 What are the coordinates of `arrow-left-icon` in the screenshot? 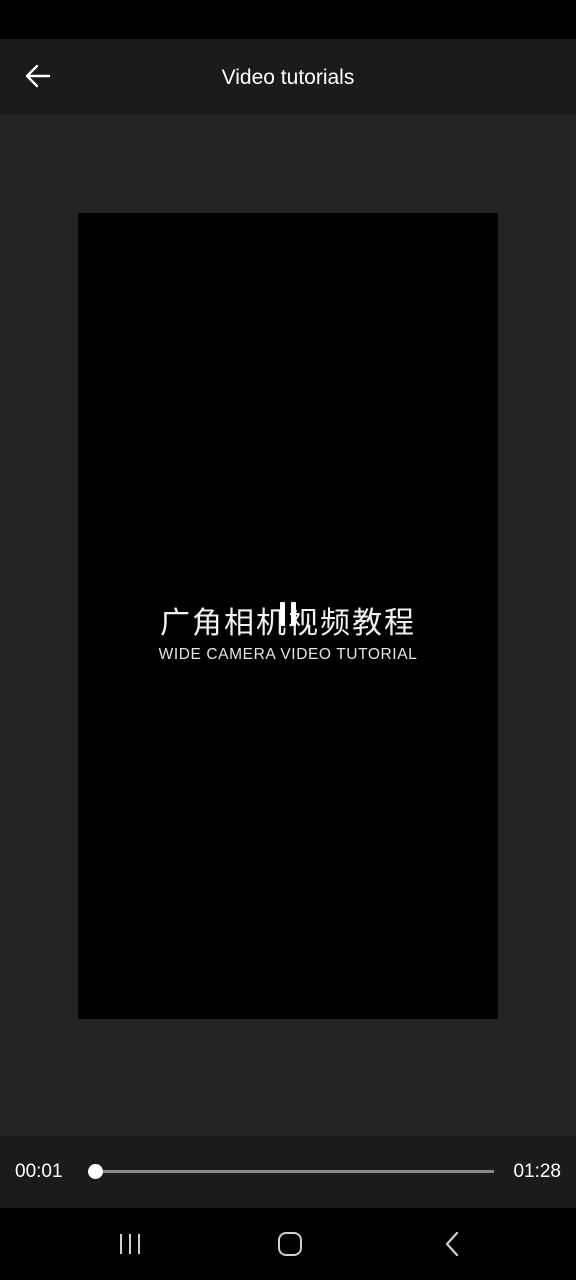 It's located at (38, 76).